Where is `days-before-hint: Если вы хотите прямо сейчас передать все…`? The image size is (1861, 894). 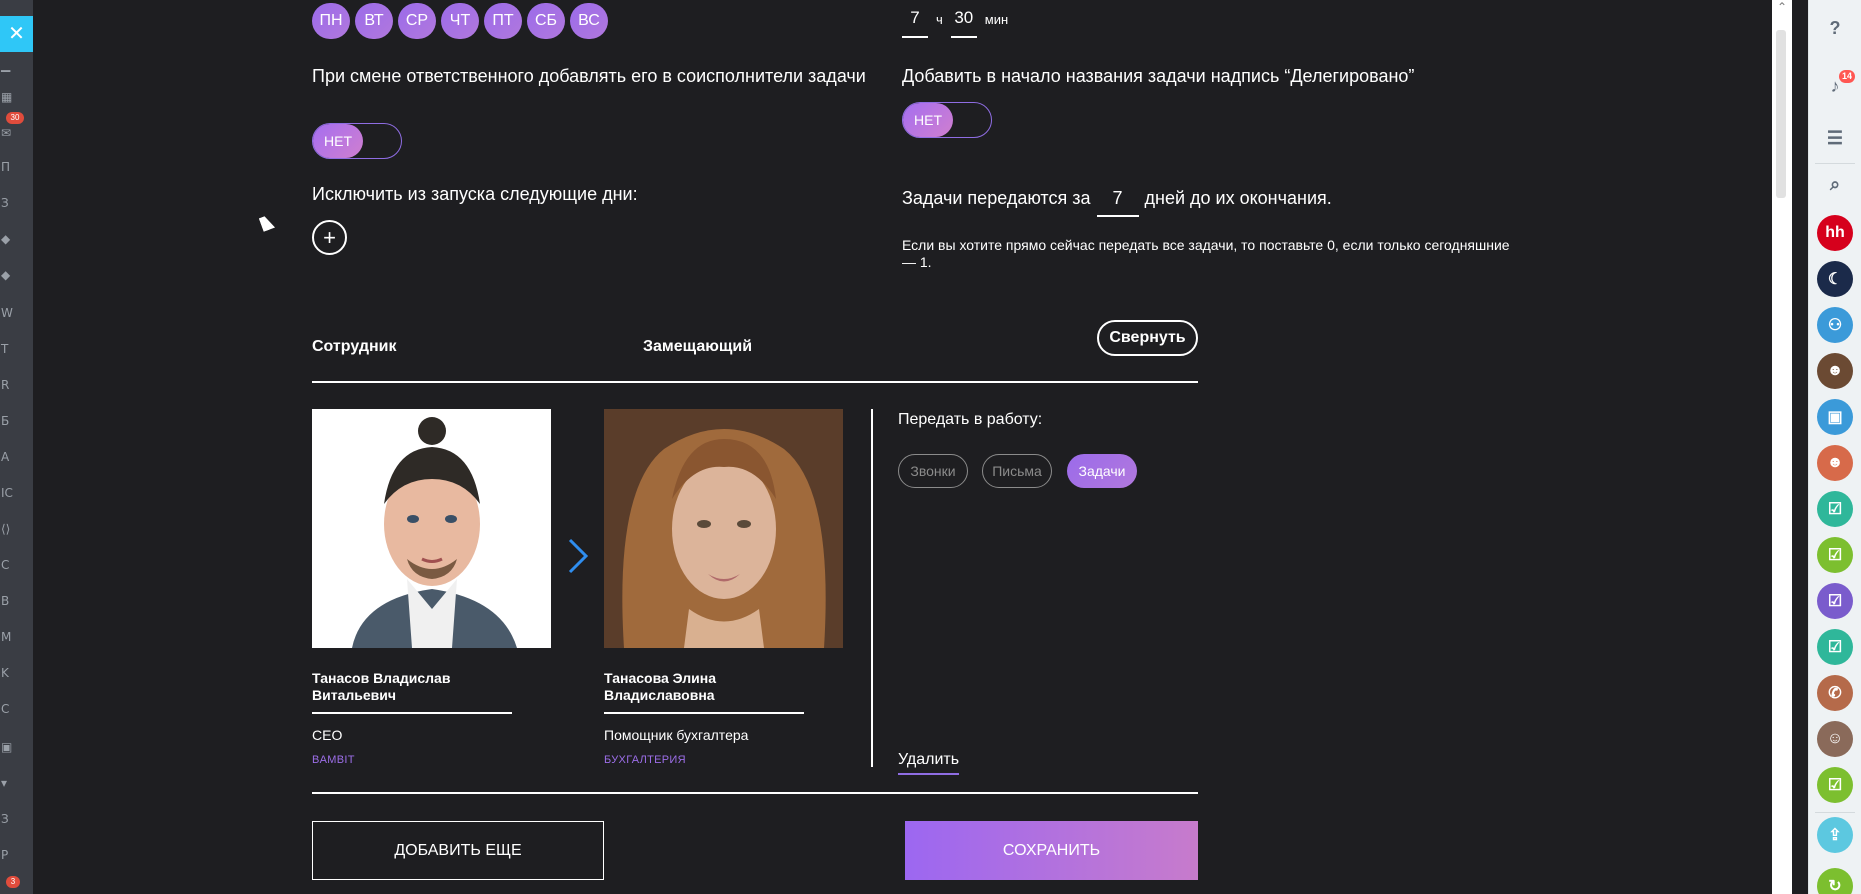 days-before-hint: Если вы хотите прямо сейчас передать все… is located at coordinates (1206, 253).